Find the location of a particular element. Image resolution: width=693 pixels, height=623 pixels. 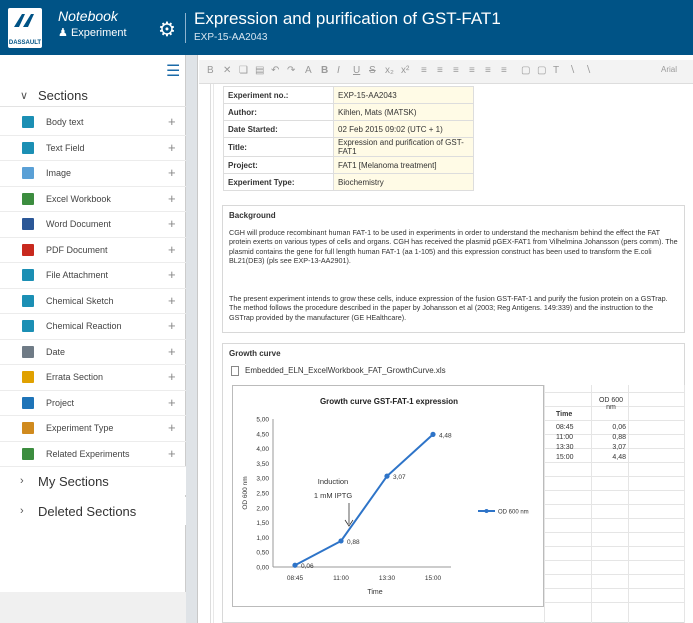

cut-icon: ✕ is located at coordinates (227, 70).